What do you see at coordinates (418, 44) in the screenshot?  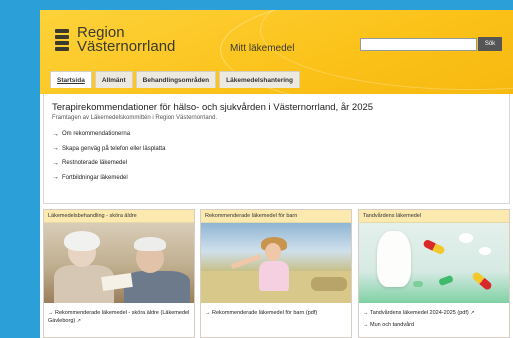 I see `search-input` at bounding box center [418, 44].